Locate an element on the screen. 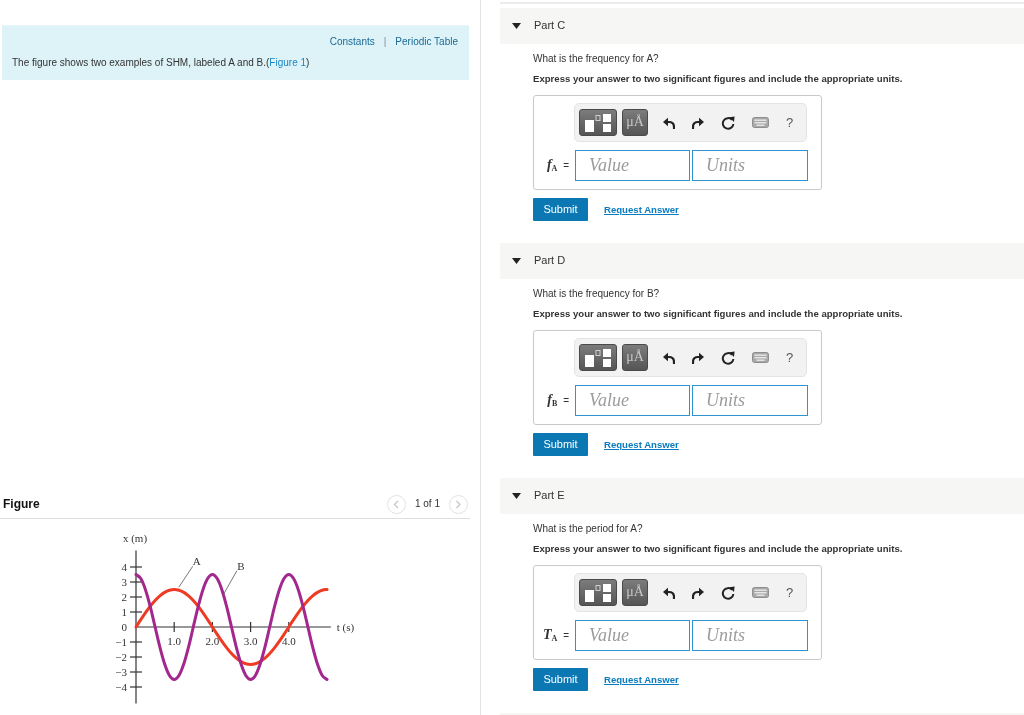 The height and width of the screenshot is (715, 1024). axis-title: t (s) is located at coordinates (345, 627).